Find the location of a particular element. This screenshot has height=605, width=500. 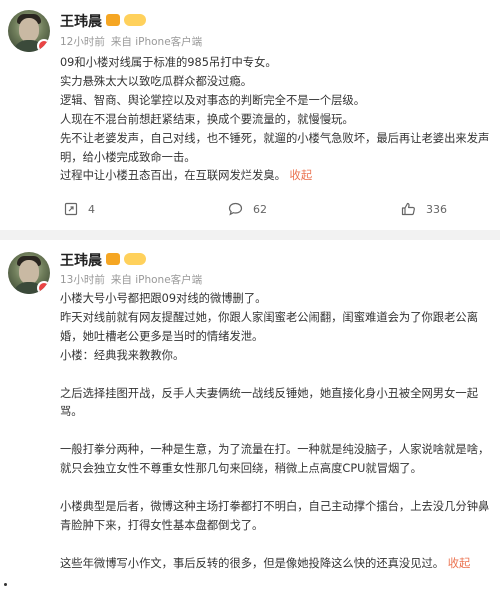

post-paragraph: 这些年微博写小作文，事后反转的很多，但是像她投降这么快的还真没见过。 收起 is located at coordinates (276, 564).